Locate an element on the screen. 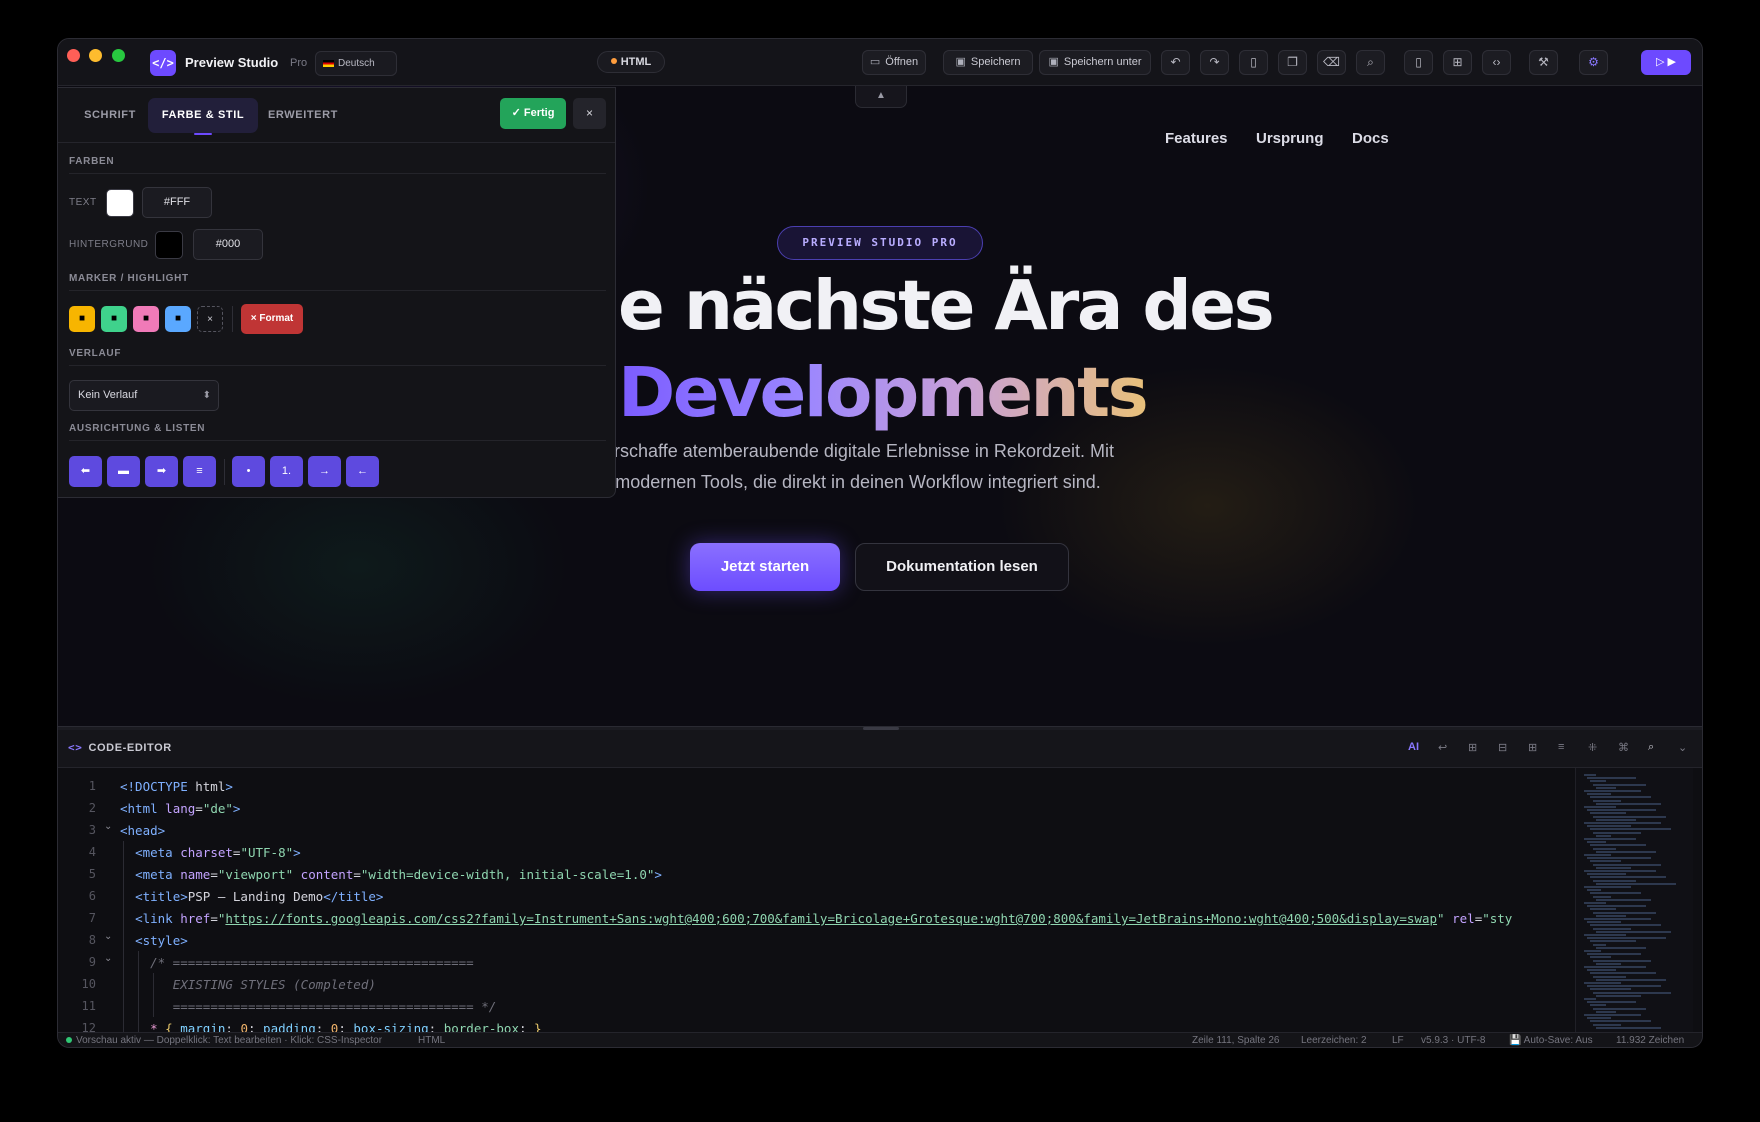 This screenshot has height=1122, width=1760. maximize-window-button is located at coordinates (118, 55).